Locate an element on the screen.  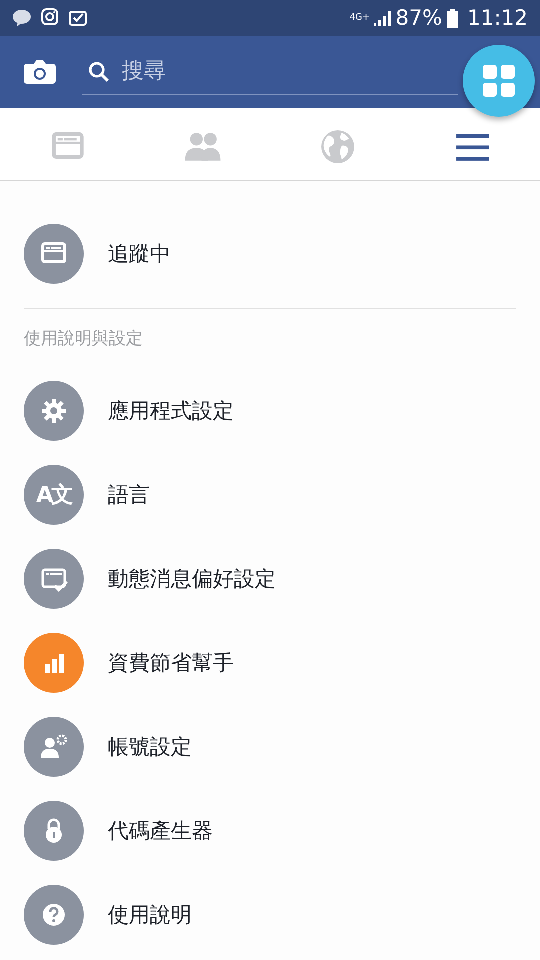
search-icon is located at coordinates (99, 71).